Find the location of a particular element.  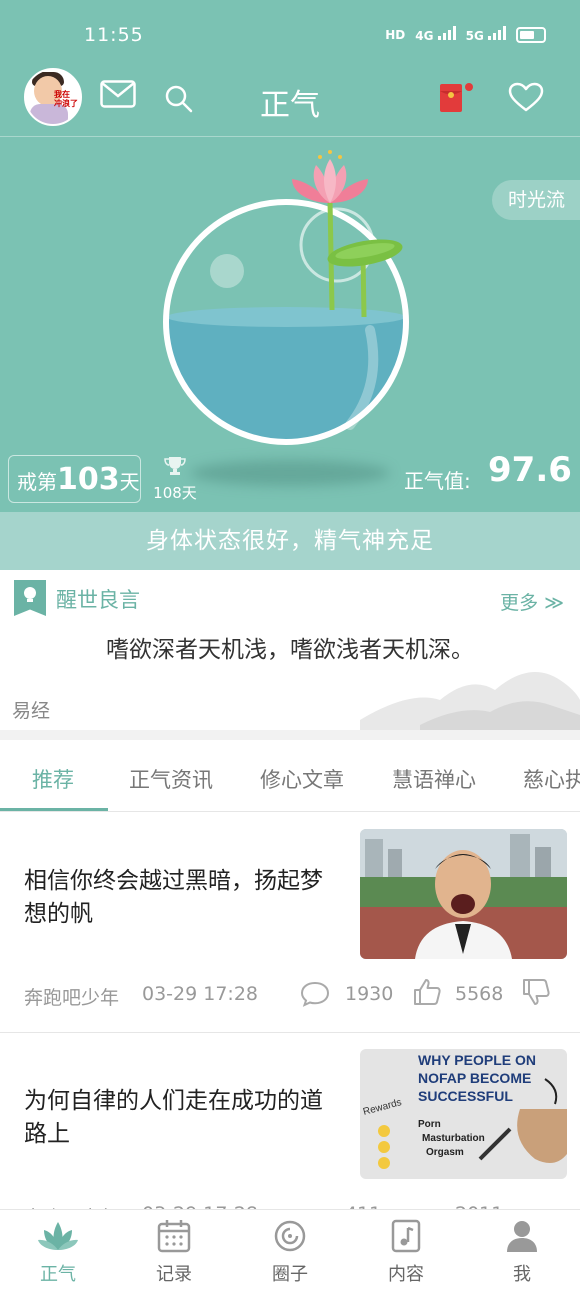

signal-5g-icon: 5G is located at coordinates (486, 34).